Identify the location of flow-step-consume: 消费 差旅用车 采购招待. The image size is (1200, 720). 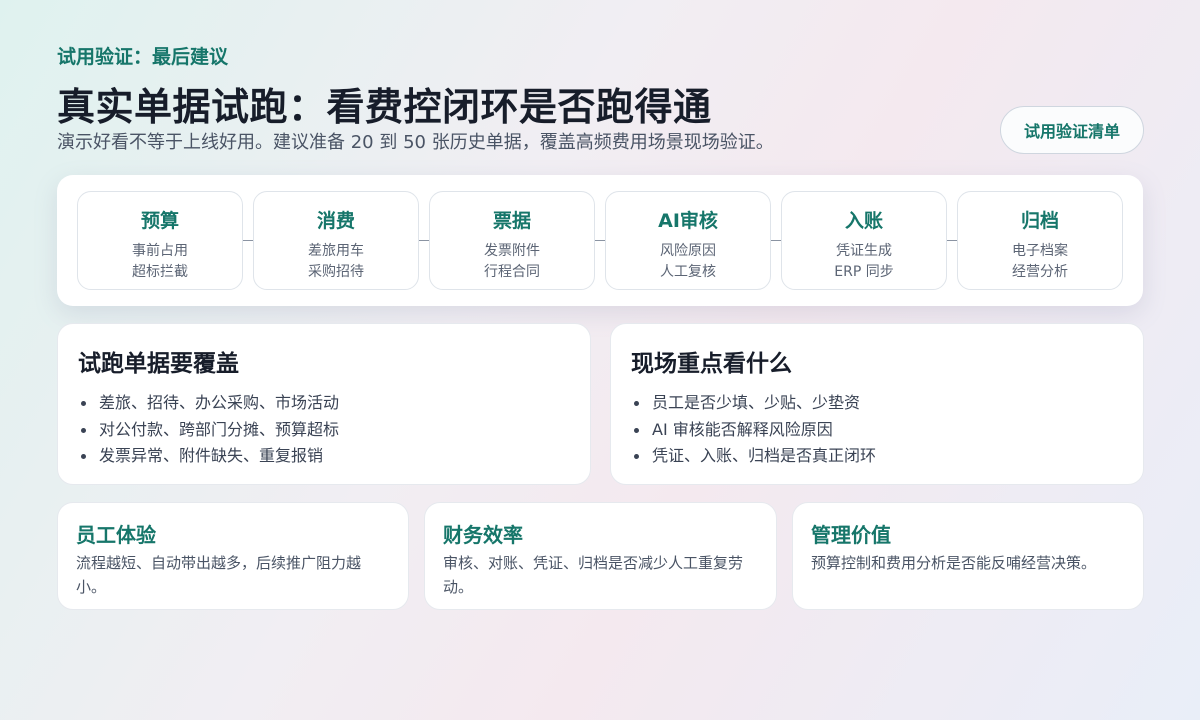
(336, 240).